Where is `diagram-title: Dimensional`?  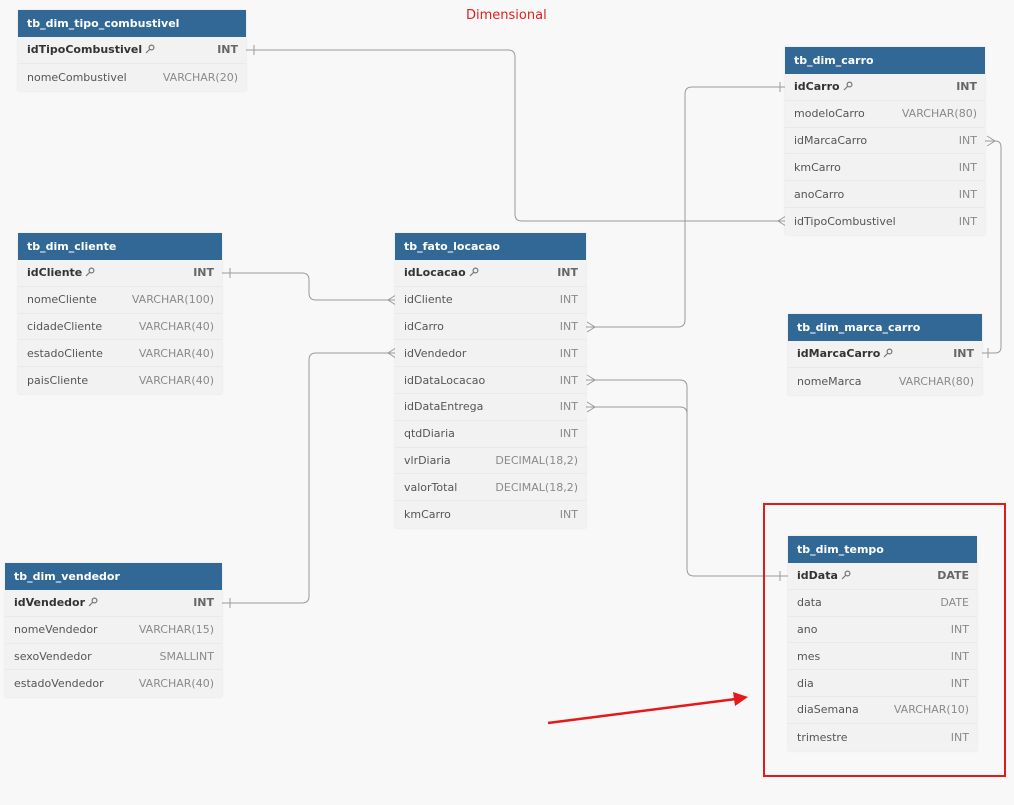 diagram-title: Dimensional is located at coordinates (506, 15).